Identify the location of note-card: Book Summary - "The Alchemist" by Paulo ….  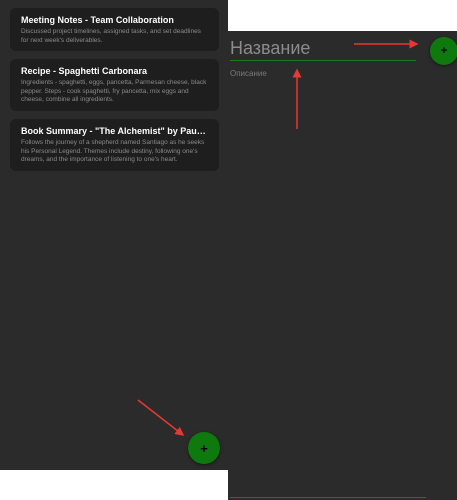
(114, 145).